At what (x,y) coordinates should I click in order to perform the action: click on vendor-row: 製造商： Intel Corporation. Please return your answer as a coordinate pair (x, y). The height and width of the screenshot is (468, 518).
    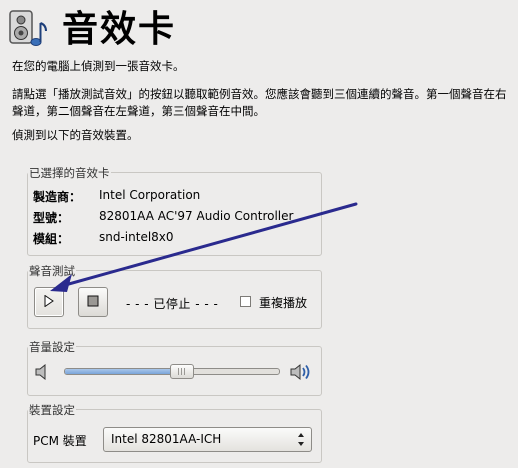
    Looking at the image, I should click on (116, 196).